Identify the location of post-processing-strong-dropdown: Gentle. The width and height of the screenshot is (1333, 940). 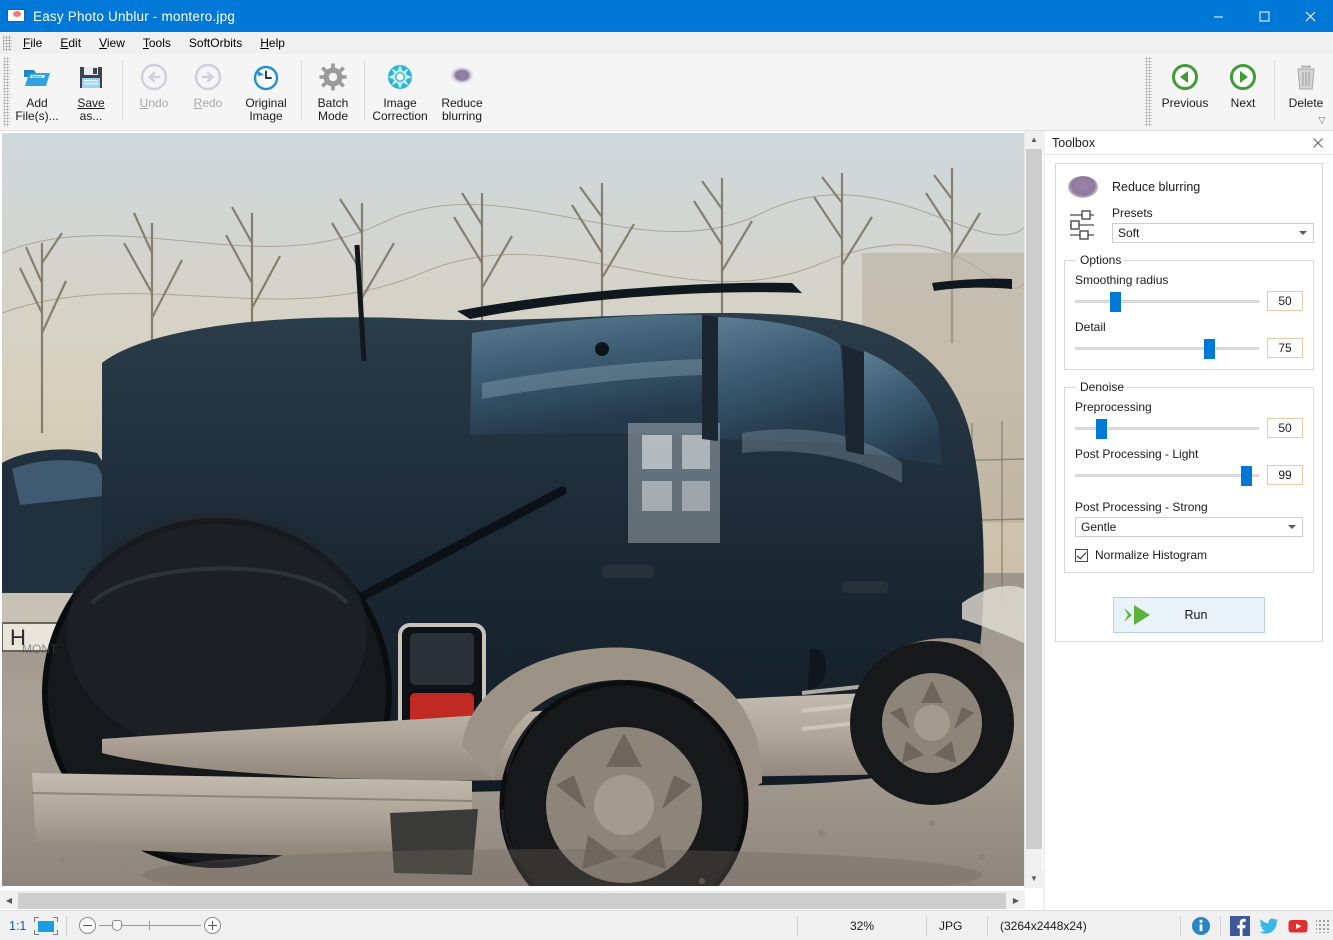
(1189, 527).